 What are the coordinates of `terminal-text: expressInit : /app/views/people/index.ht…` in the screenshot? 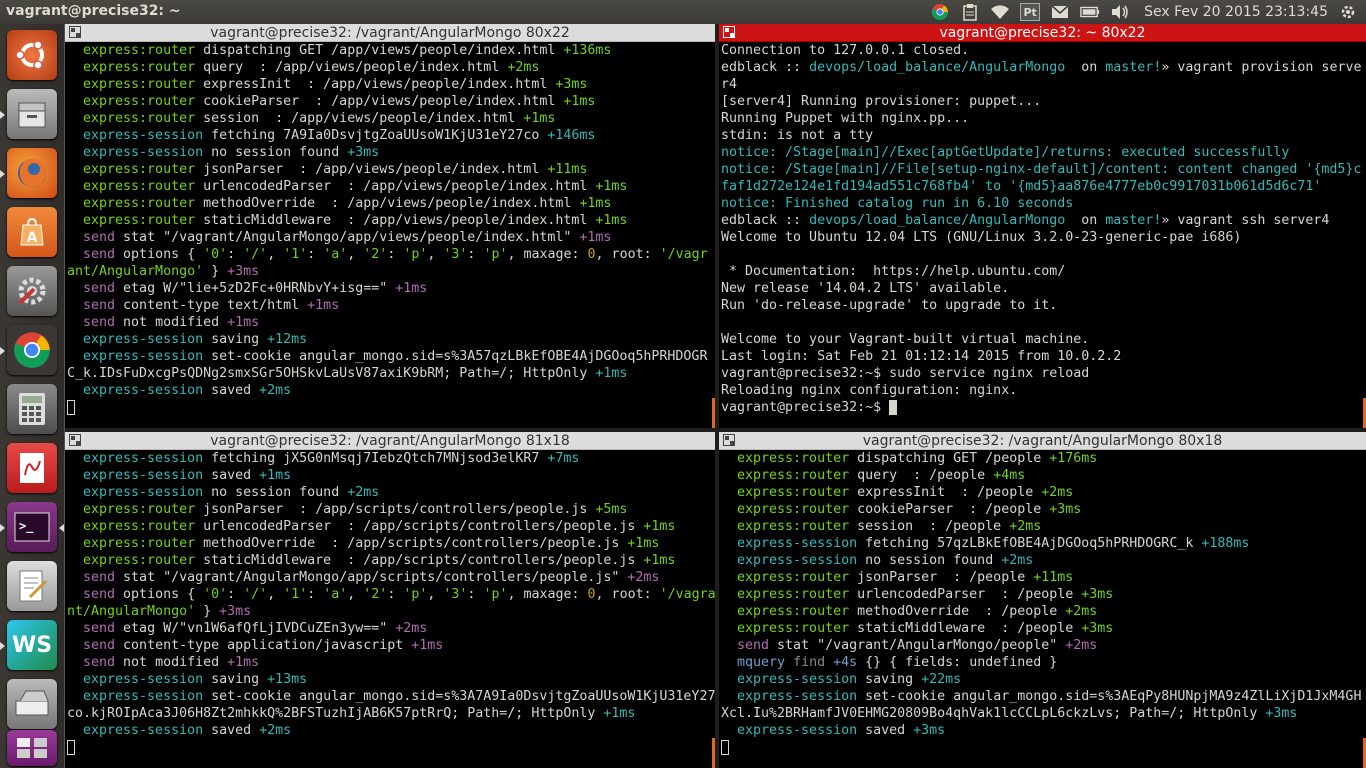 It's located at (379, 84).